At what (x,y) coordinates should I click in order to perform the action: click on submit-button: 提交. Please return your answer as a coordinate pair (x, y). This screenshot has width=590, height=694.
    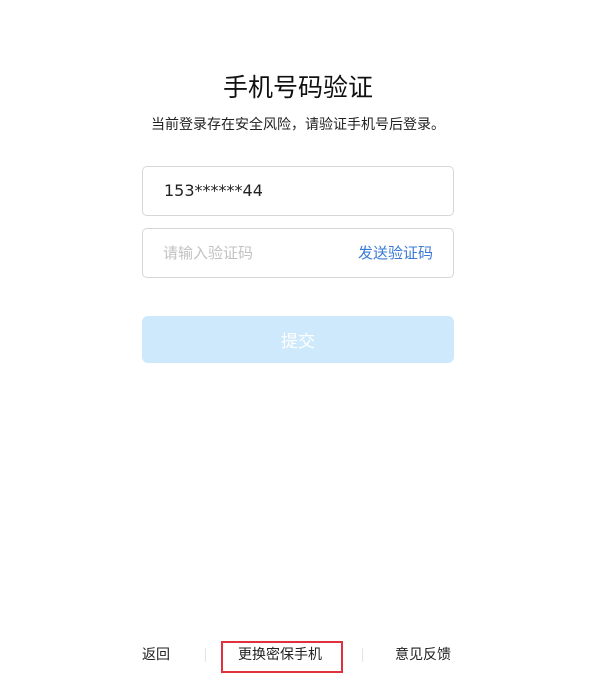
    Looking at the image, I should click on (298, 339).